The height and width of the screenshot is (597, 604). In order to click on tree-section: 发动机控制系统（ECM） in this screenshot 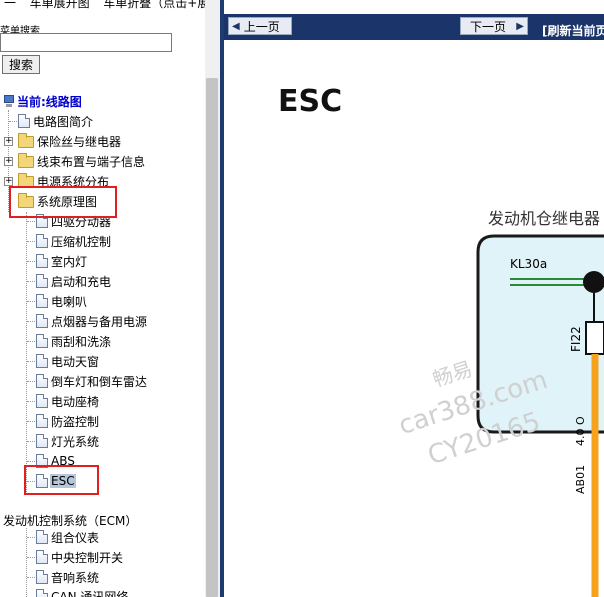, I will do `click(70, 520)`.